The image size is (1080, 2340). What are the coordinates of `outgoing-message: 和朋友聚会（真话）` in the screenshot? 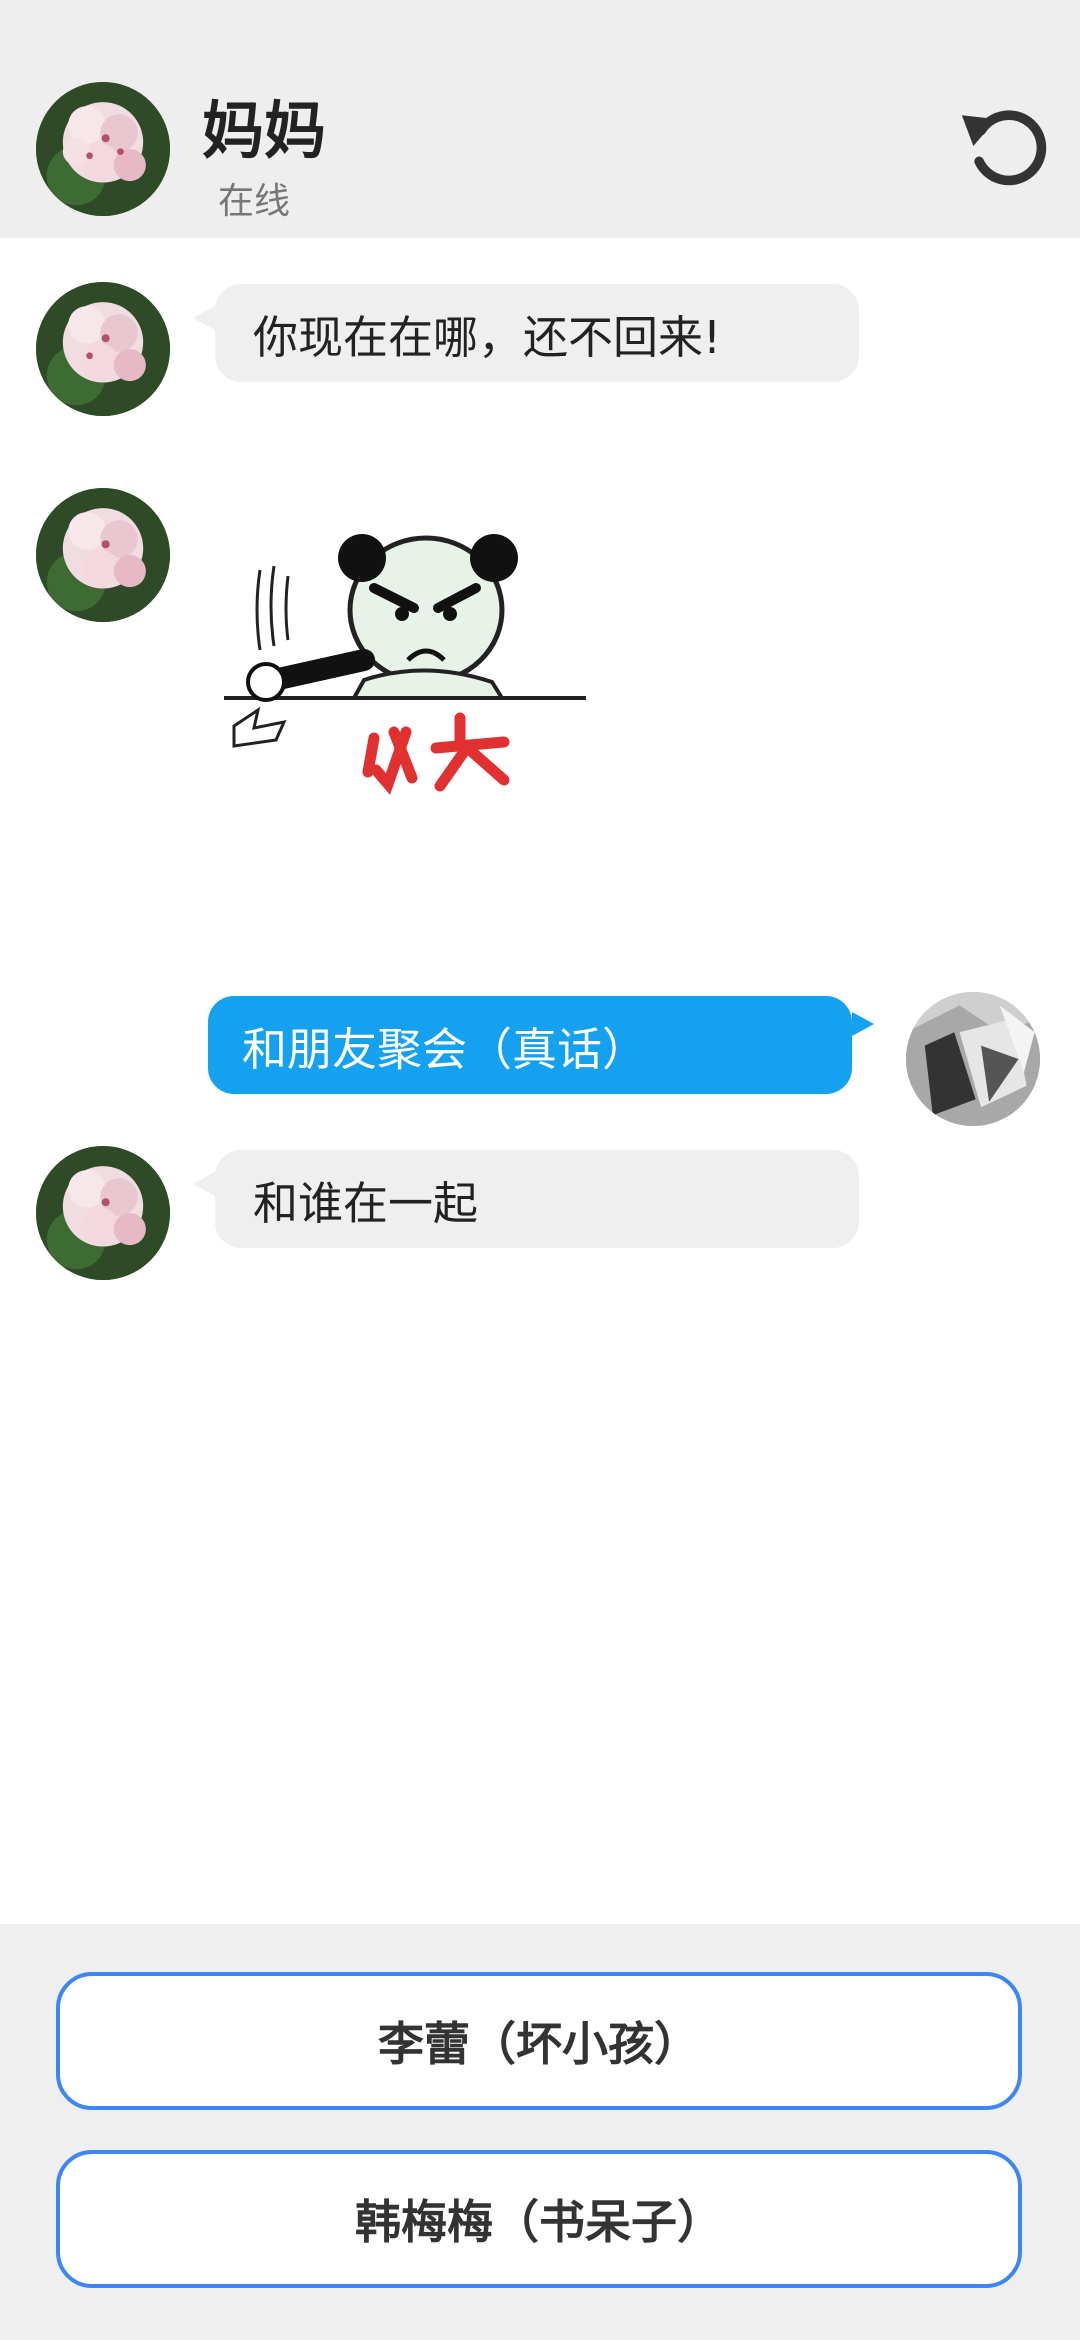 It's located at (541, 1045).